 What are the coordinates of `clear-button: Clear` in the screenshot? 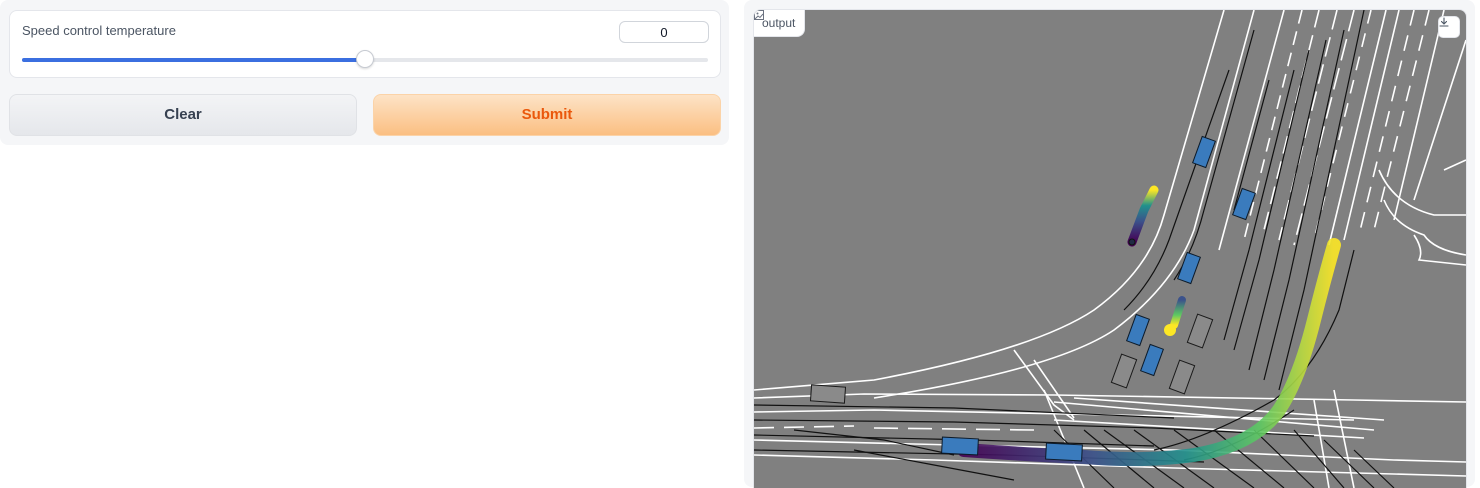 It's located at (183, 115).